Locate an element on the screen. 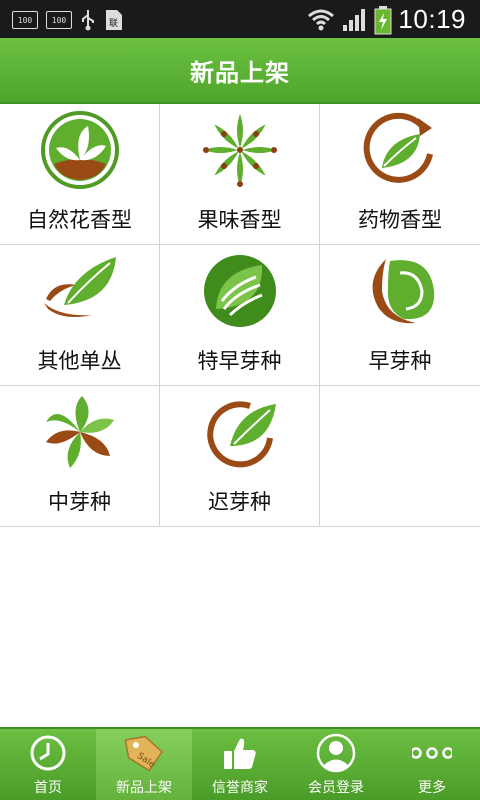 This screenshot has height=800, width=480. sale-tag-icon: Sale is located at coordinates (144, 753).